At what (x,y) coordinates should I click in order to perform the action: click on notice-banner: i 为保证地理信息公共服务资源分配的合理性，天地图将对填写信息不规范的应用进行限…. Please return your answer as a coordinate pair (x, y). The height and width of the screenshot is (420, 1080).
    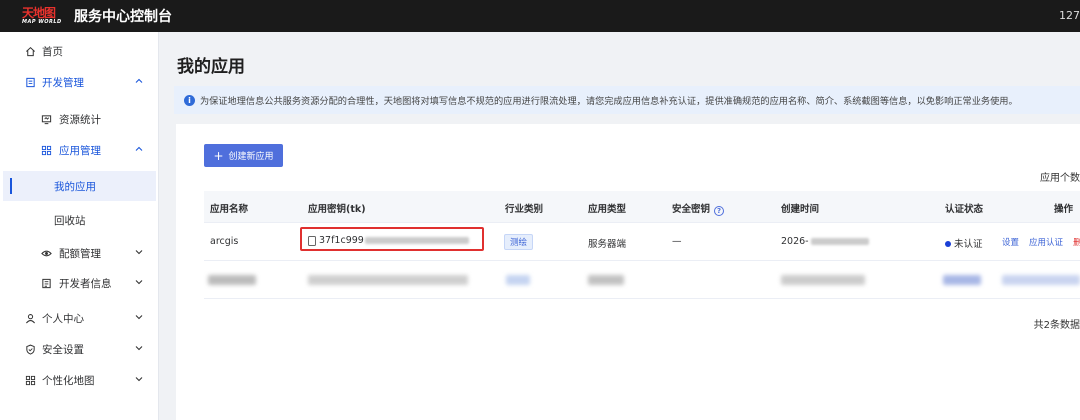
    Looking at the image, I should click on (627, 100).